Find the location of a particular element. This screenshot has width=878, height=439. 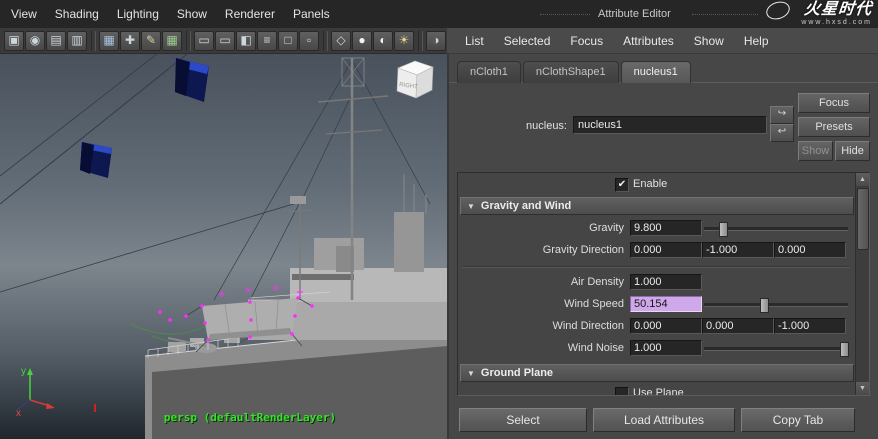

scrollbar-thumb is located at coordinates (863, 219).